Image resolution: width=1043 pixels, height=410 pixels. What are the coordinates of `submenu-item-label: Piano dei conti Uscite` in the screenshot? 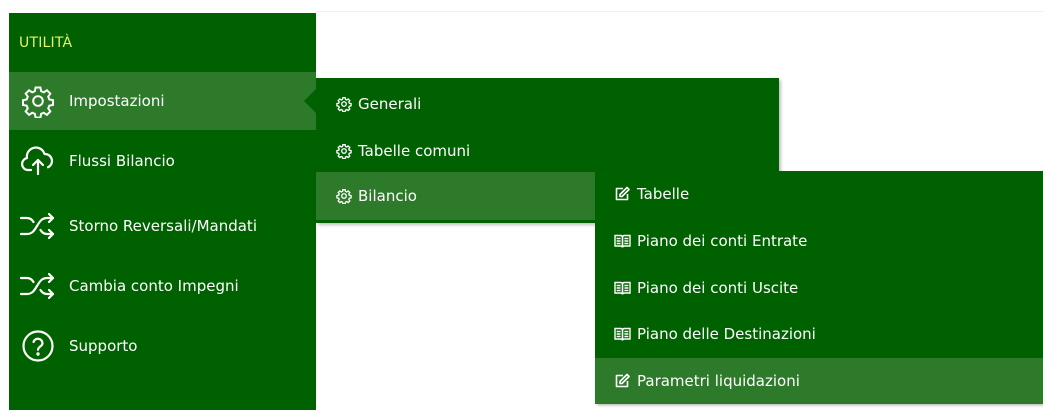 It's located at (718, 288).